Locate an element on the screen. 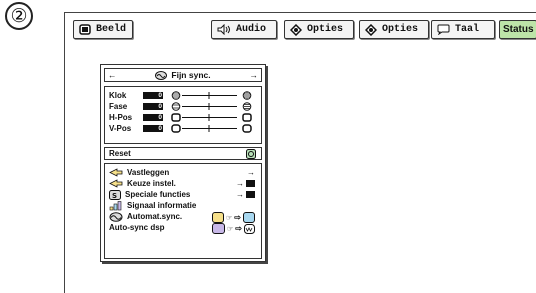  speech-bubble-icon is located at coordinates (443, 29).